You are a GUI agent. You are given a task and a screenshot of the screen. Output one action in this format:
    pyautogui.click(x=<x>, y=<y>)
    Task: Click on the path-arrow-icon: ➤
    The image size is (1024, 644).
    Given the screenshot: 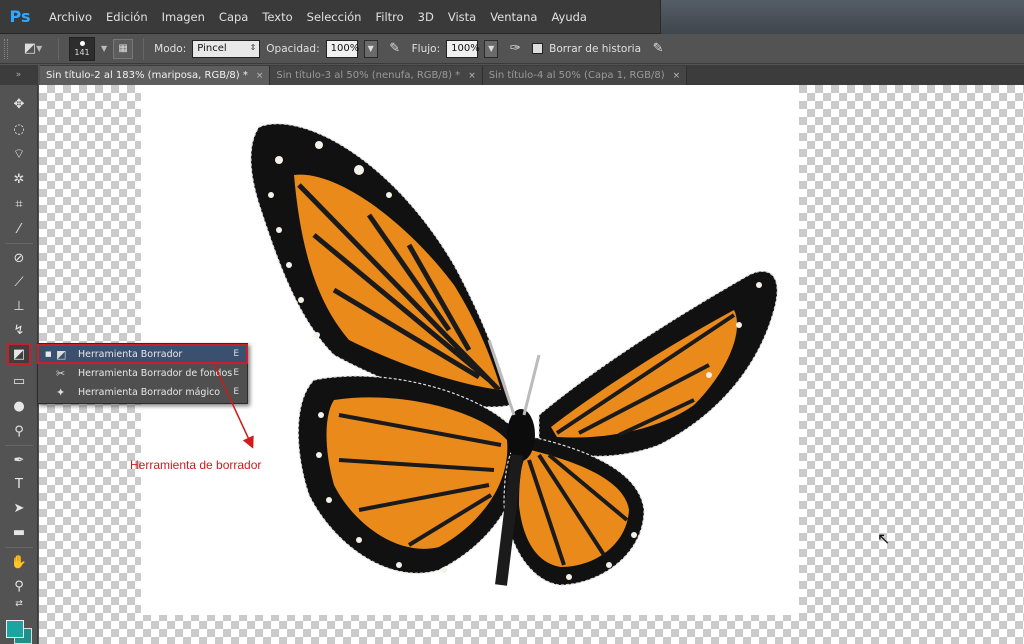 What is the action you would take?
    pyautogui.click(x=19, y=508)
    